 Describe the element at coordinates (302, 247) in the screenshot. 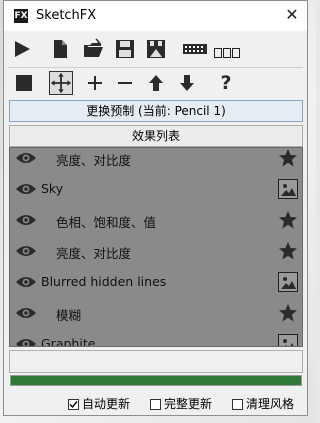

I see `scrollbar` at that location.